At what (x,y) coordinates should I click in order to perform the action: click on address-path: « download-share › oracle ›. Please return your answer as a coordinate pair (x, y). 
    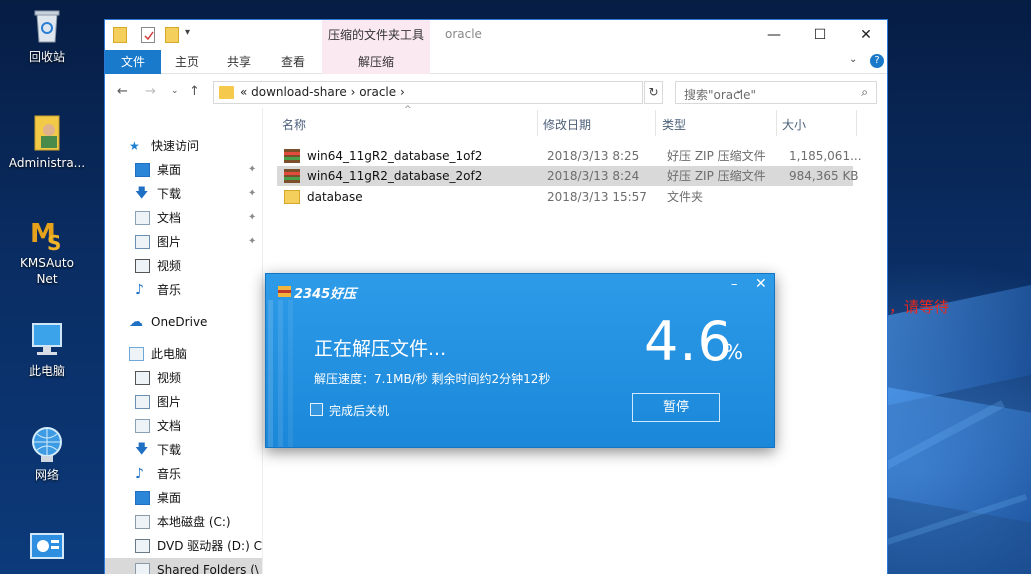
    Looking at the image, I should click on (322, 92).